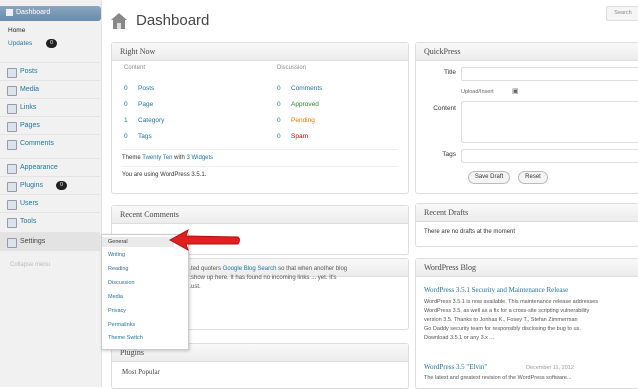 The width and height of the screenshot is (638, 389). Describe the element at coordinates (307, 88) in the screenshot. I see `row-label: Comments` at that location.